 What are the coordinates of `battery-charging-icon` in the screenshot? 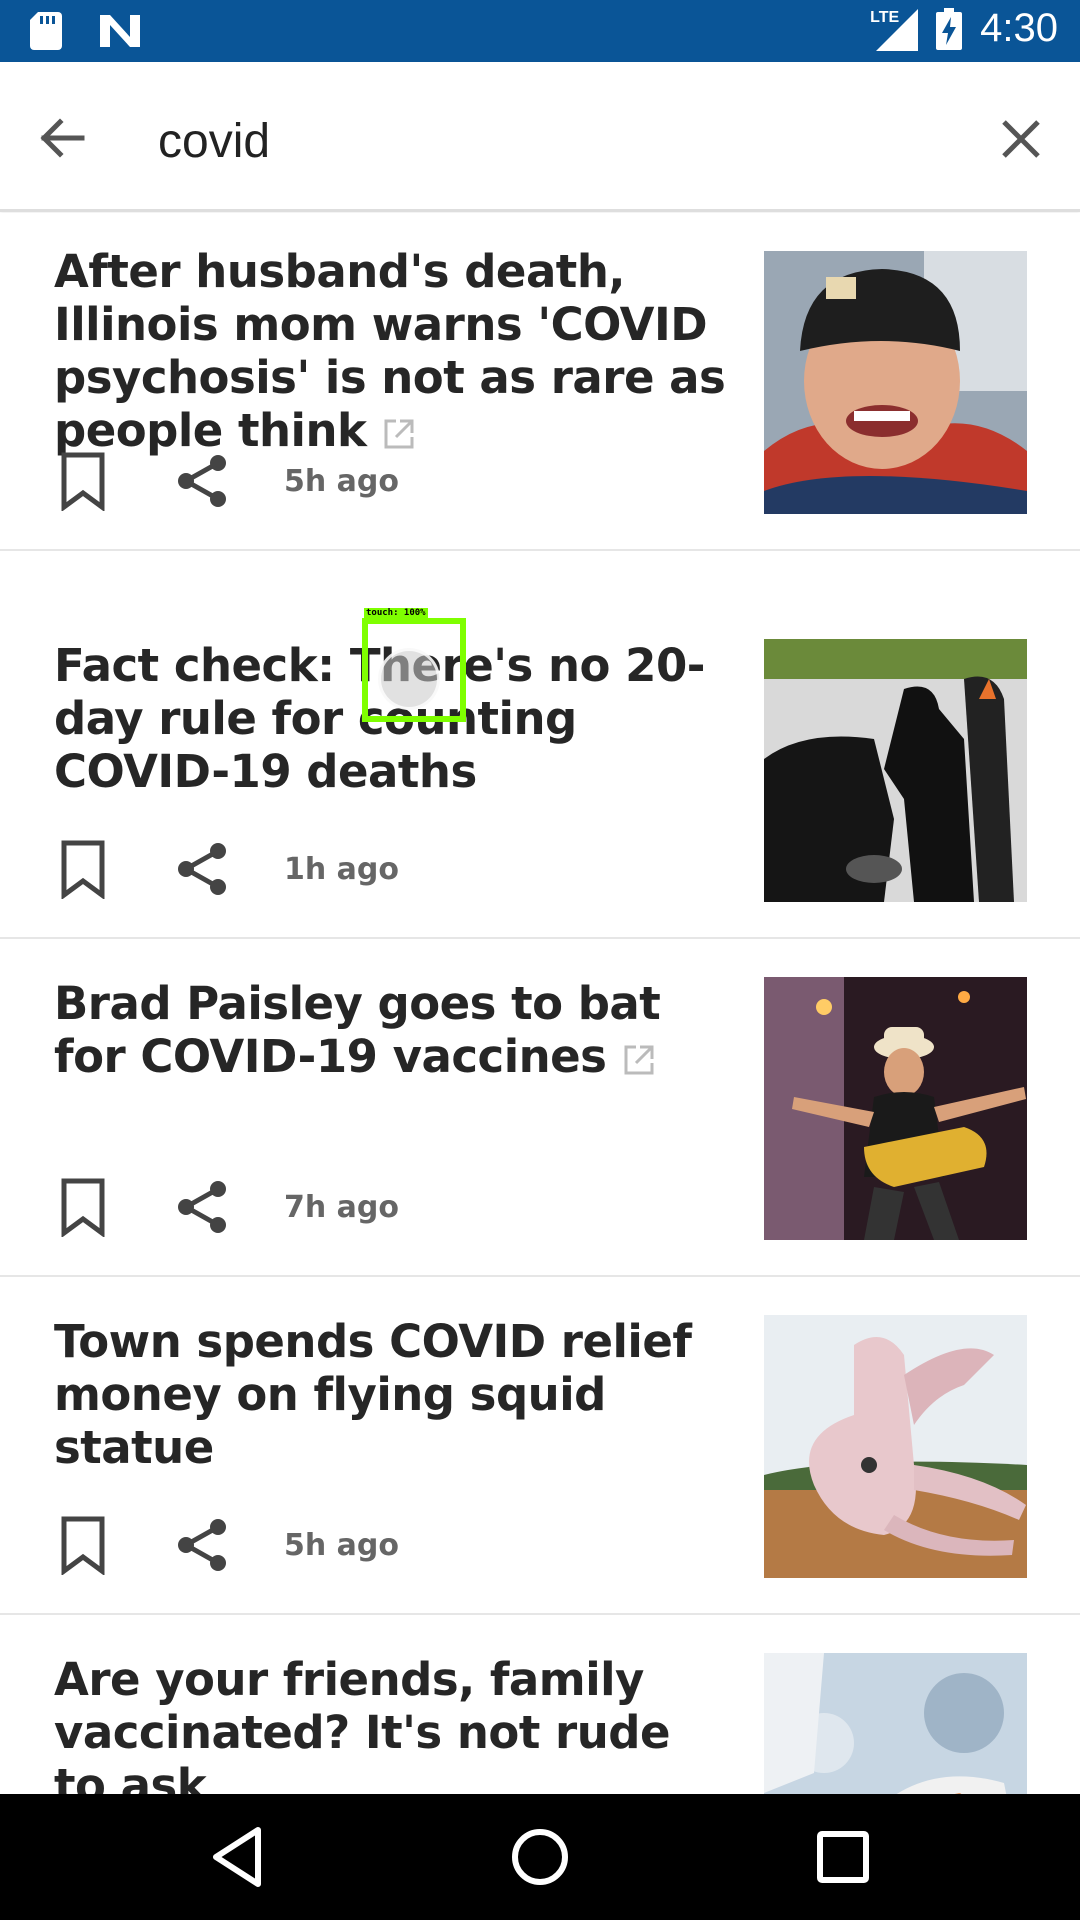 It's located at (949, 28).